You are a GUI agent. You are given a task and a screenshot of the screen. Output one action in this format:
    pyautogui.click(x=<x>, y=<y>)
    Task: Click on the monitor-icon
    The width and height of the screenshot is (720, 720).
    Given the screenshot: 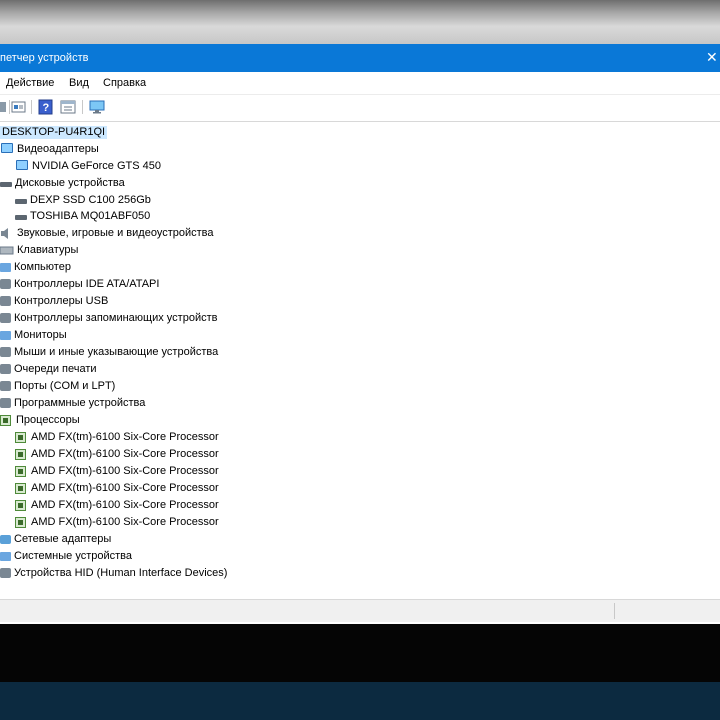 What is the action you would take?
    pyautogui.click(x=5, y=335)
    